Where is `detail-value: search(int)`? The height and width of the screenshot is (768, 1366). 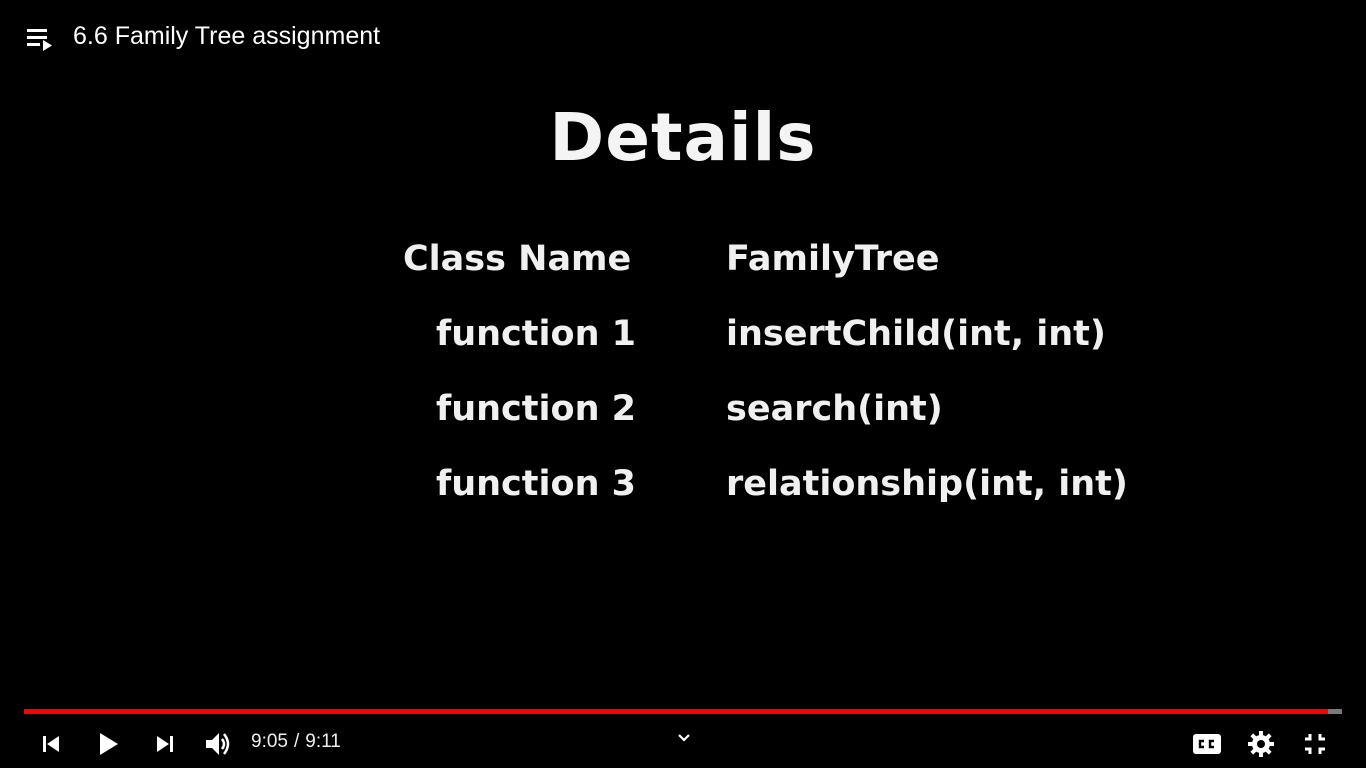 detail-value: search(int) is located at coordinates (834, 409).